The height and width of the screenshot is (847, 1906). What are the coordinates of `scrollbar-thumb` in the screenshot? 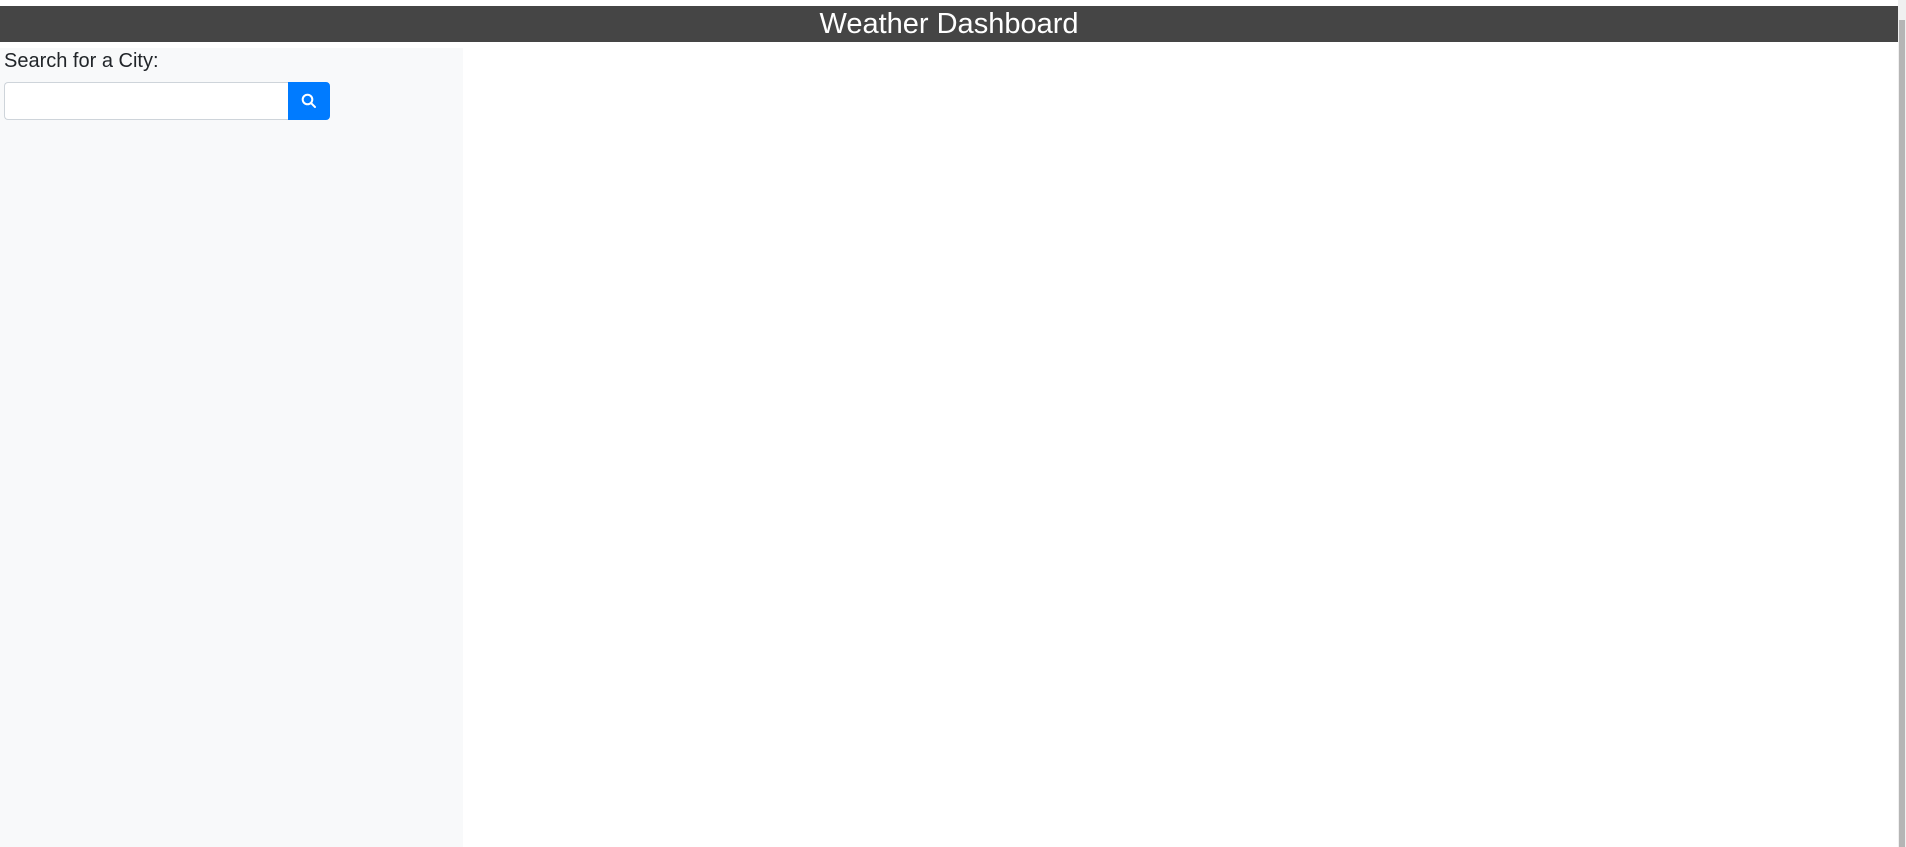 It's located at (1902, 433).